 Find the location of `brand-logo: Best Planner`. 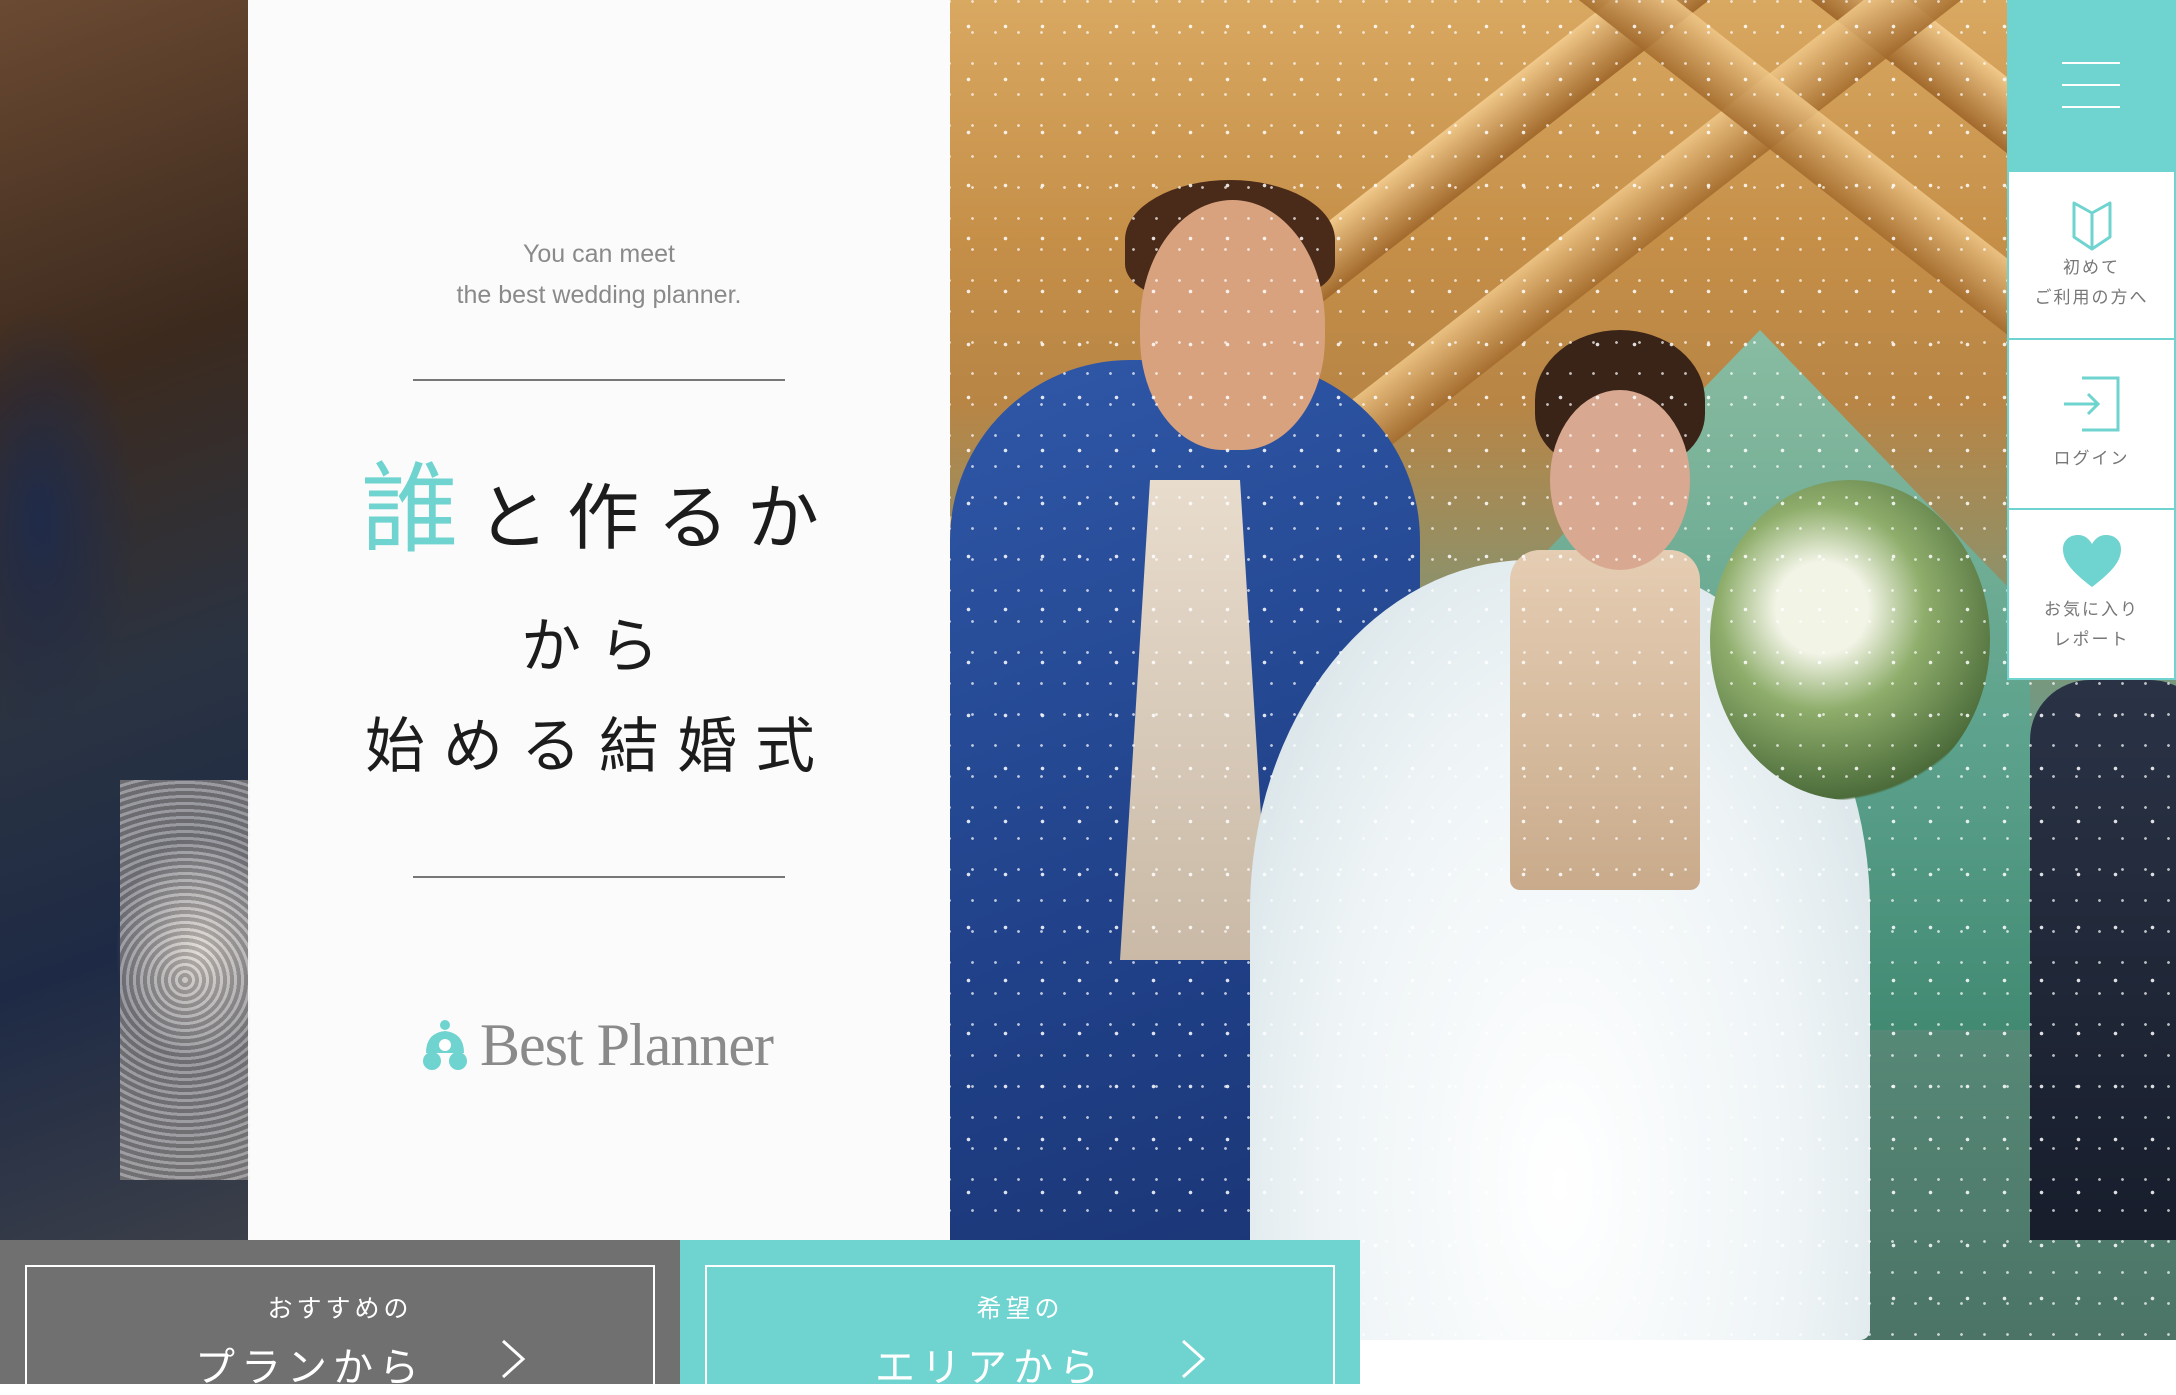

brand-logo: Best Planner is located at coordinates (608, 1045).